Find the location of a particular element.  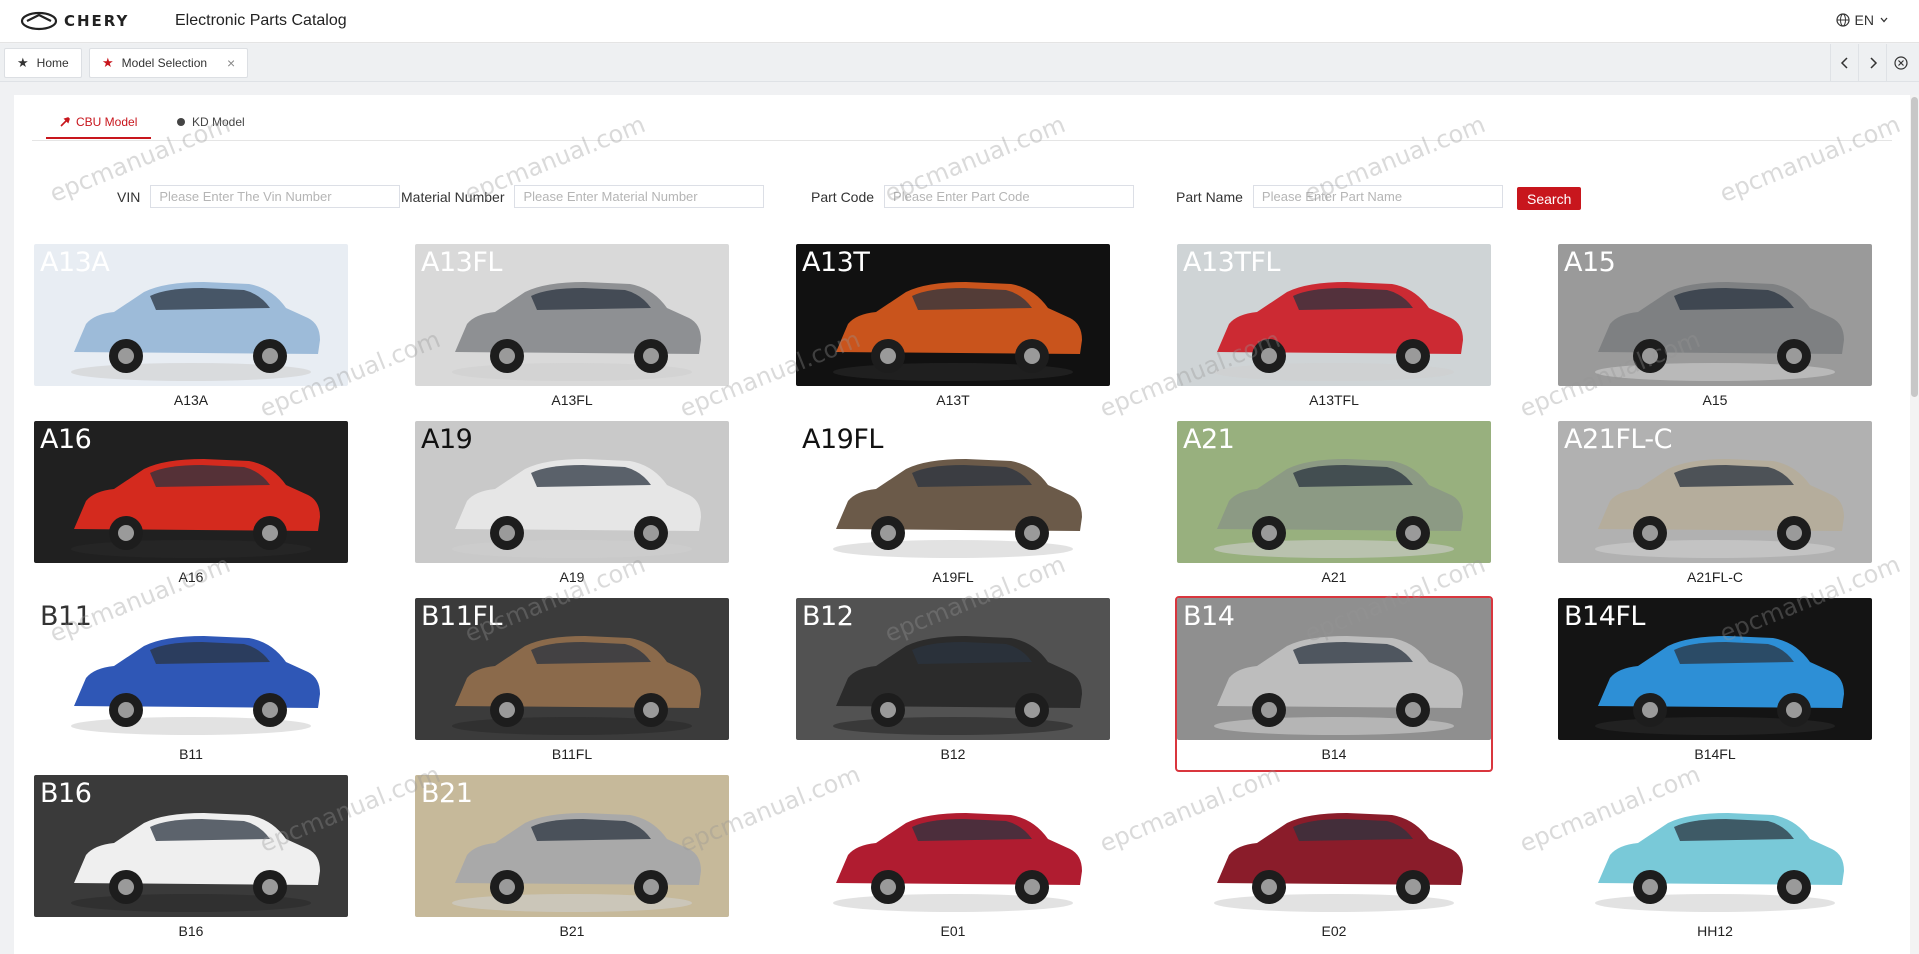

model-code-overlay: A19FL is located at coordinates (842, 439).